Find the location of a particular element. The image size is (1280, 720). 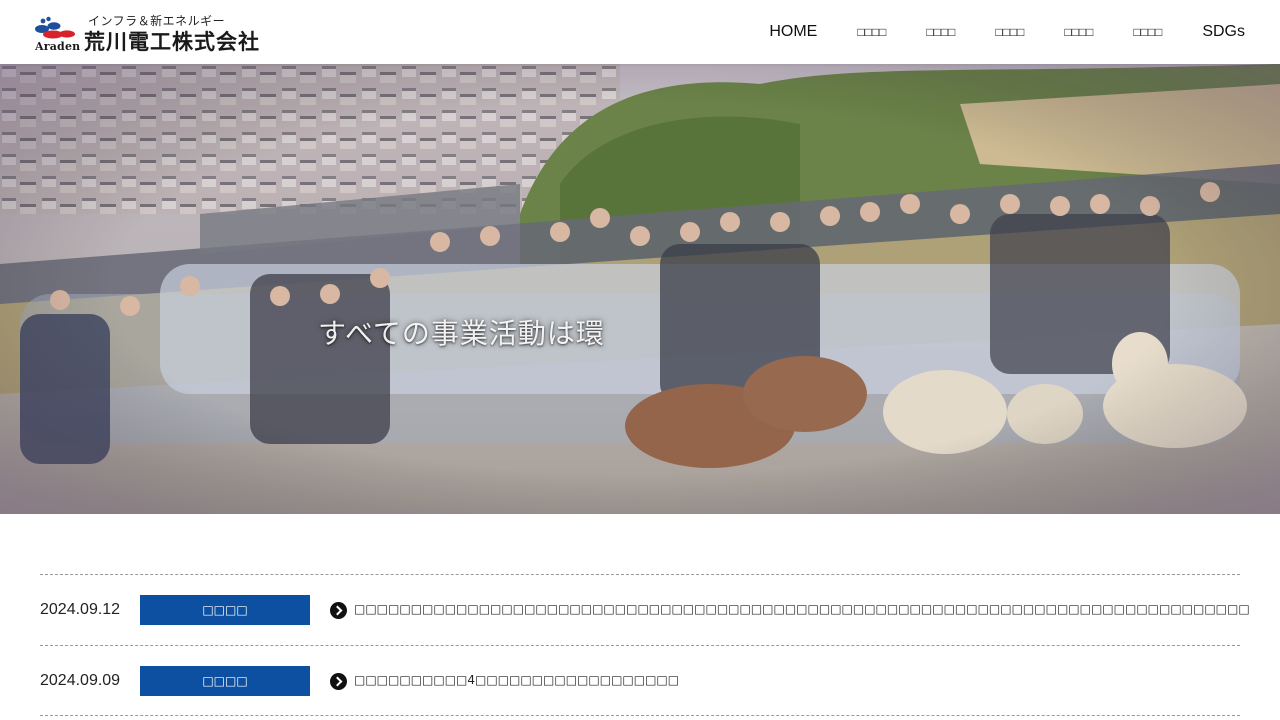

hero-caption: すべての事業活動は環 is located at coordinates (461, 333).